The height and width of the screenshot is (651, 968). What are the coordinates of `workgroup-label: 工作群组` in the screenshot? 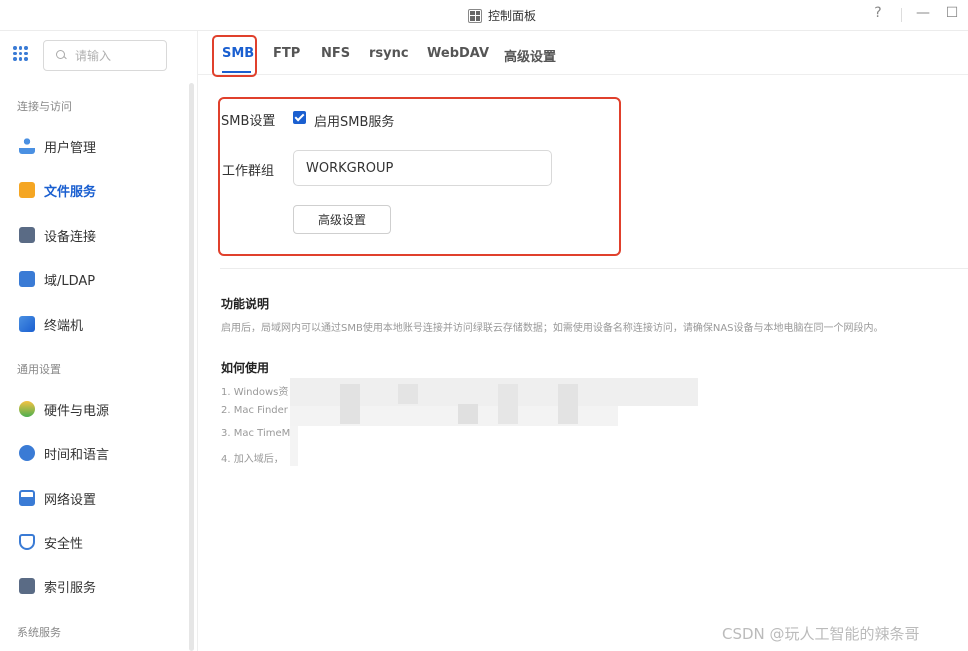 It's located at (248, 171).